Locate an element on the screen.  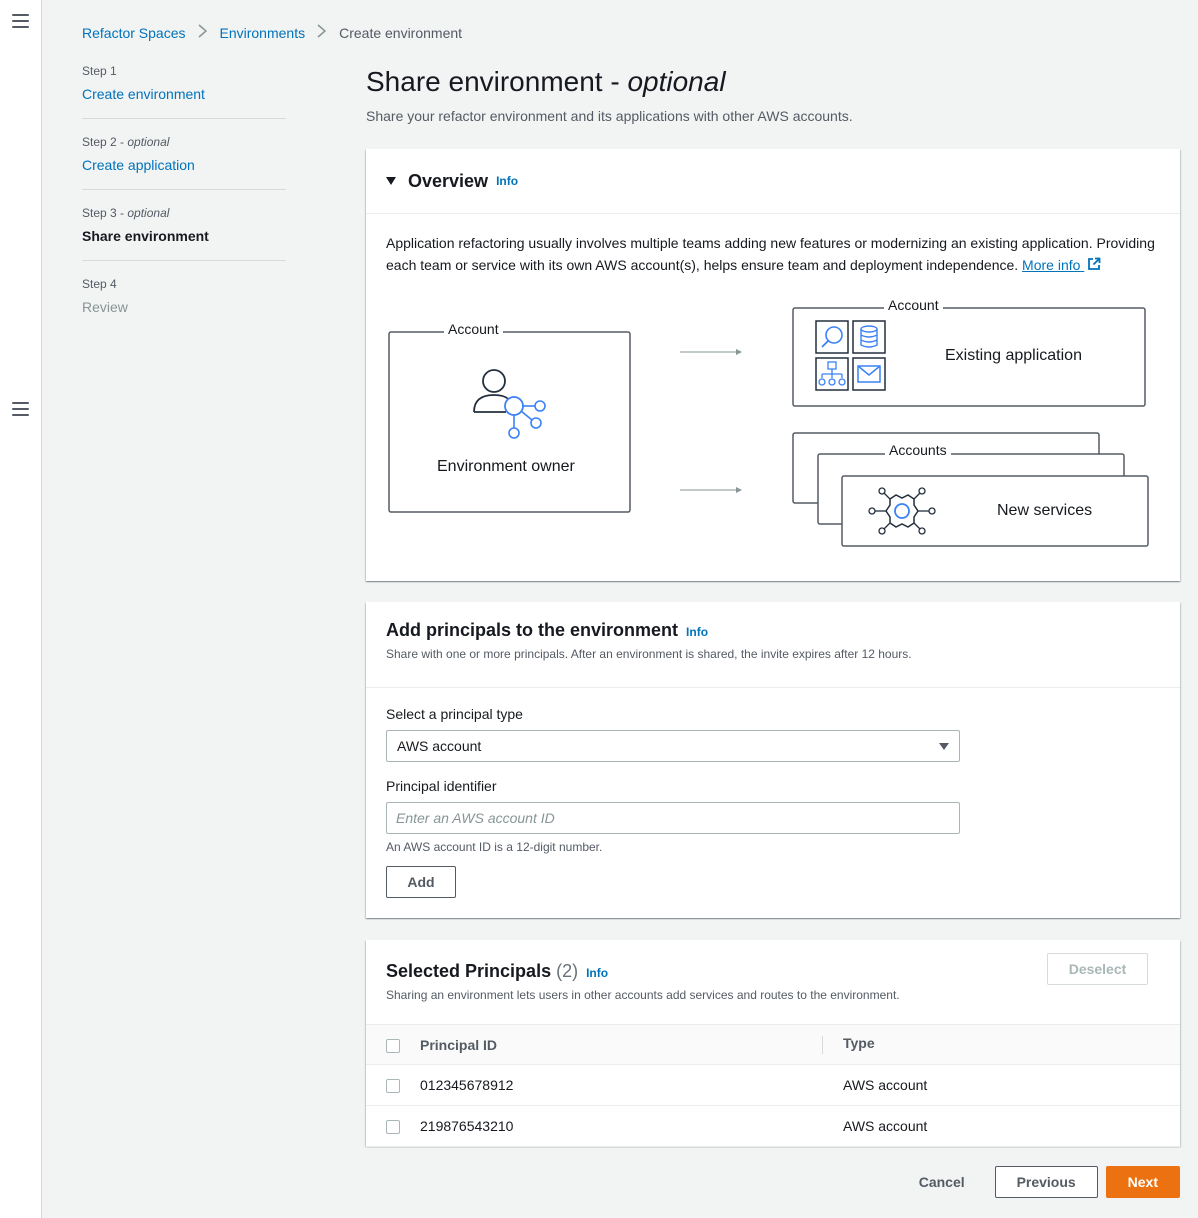
column-header-type: Type is located at coordinates (1001, 1044).